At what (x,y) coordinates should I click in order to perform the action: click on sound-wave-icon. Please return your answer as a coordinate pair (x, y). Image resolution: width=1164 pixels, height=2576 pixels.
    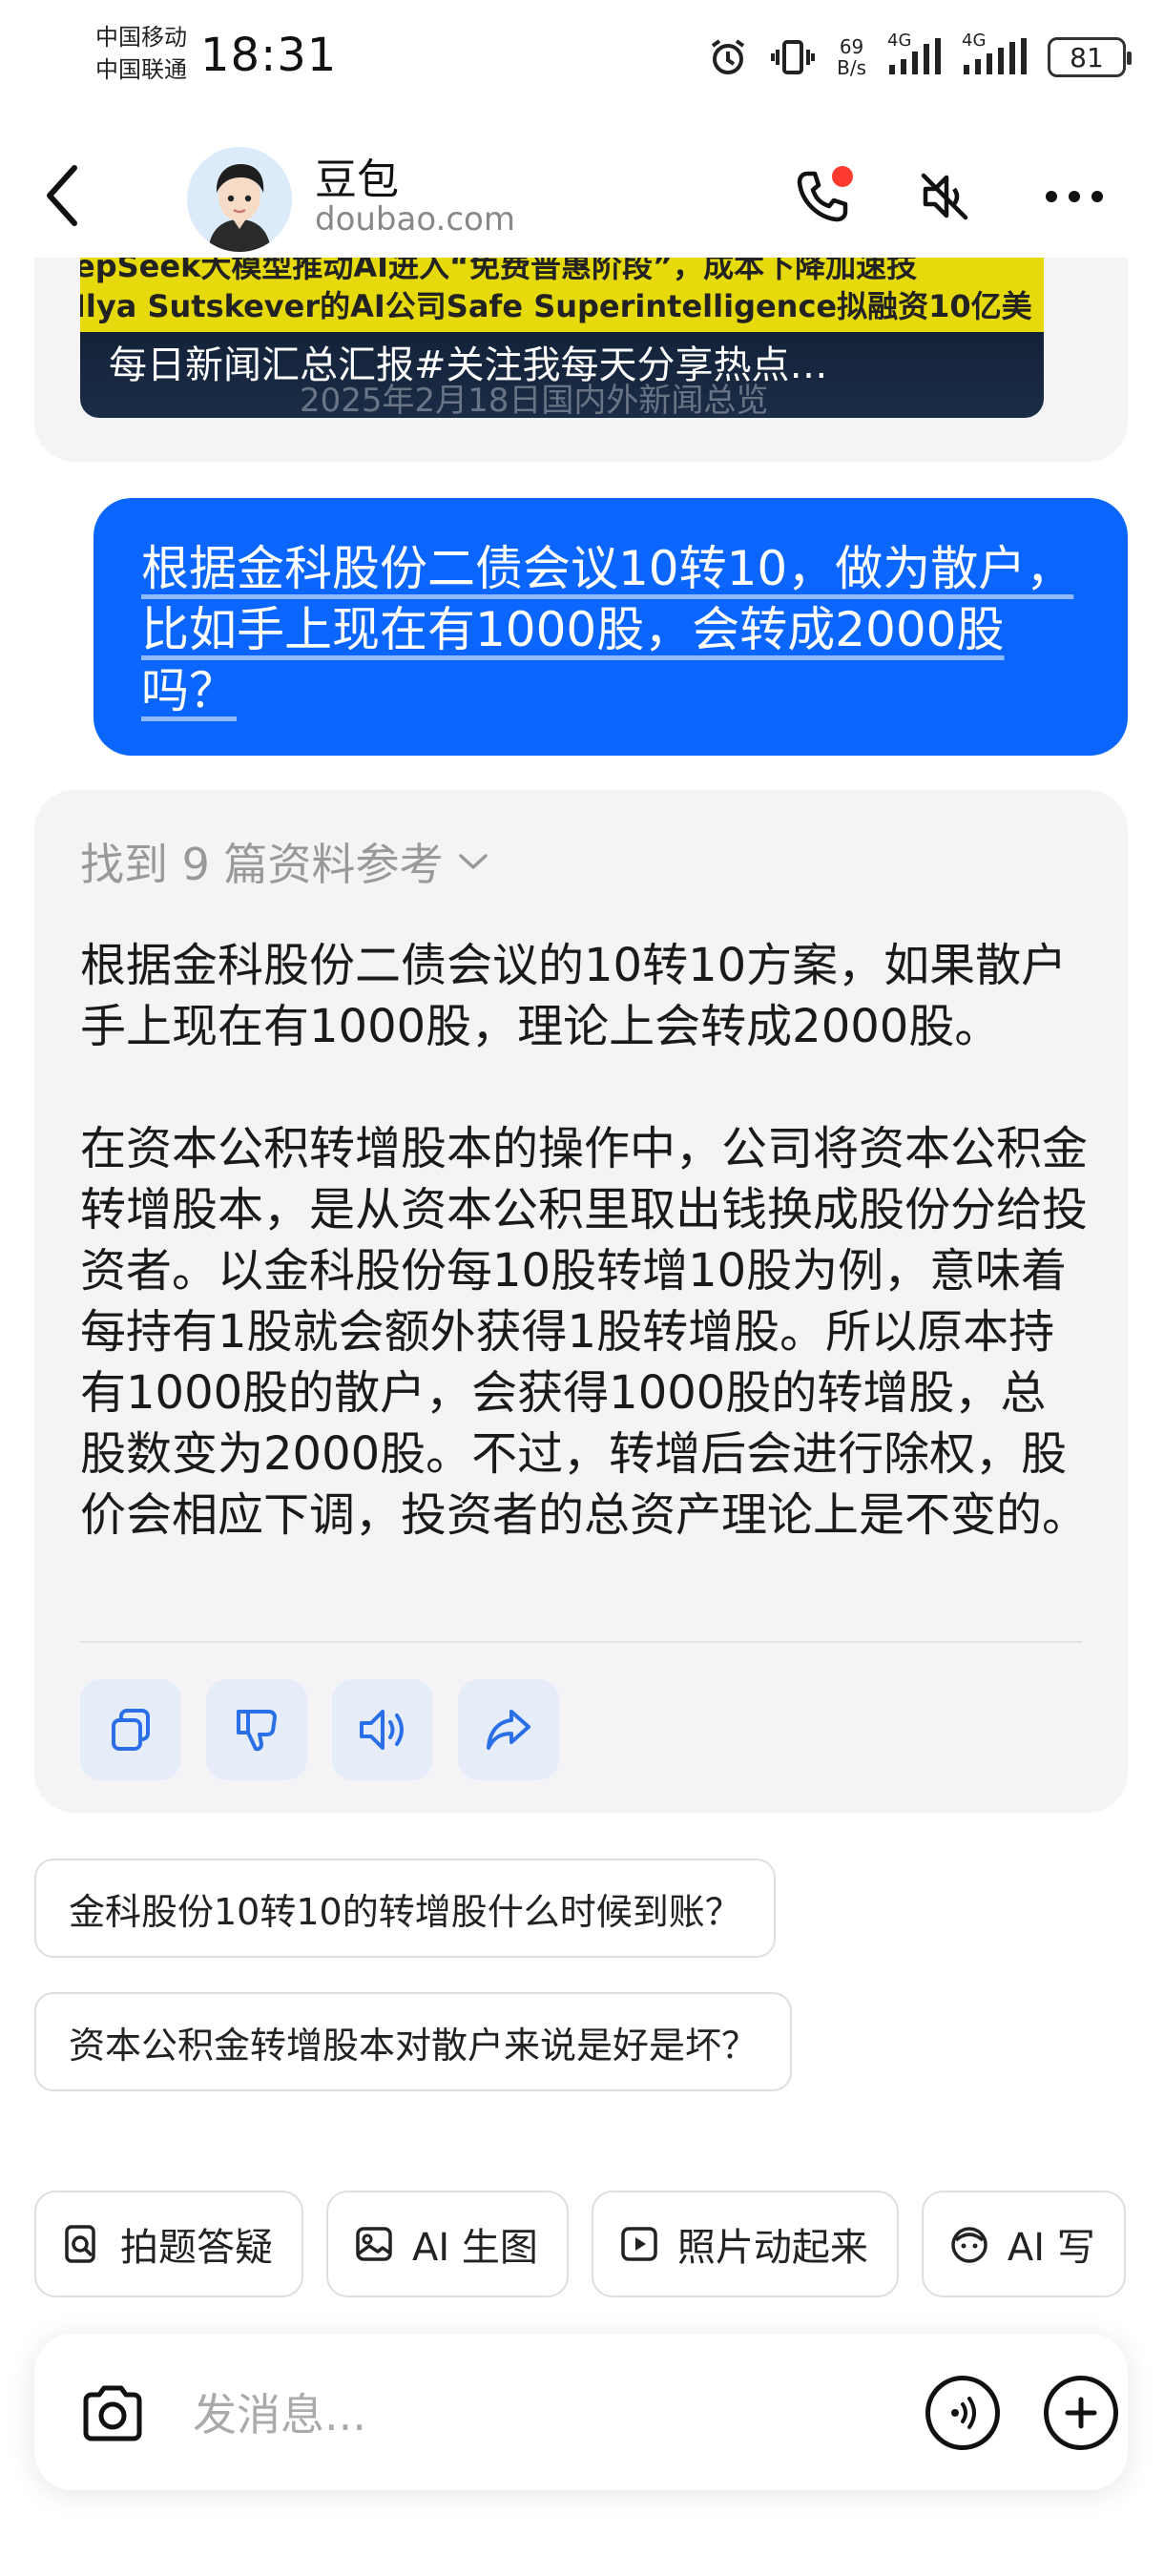
    Looking at the image, I should click on (964, 2413).